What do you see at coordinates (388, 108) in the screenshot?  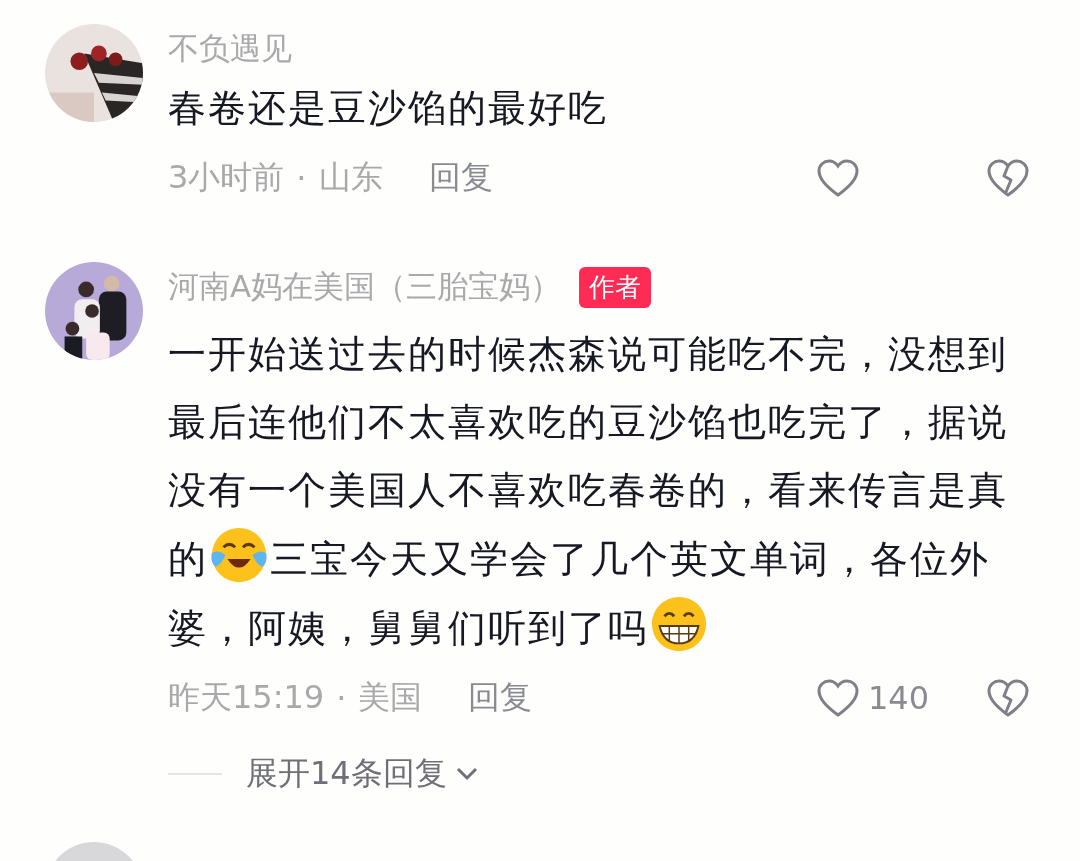 I see `comment-text: 春卷还是豆沙馅的最好吃` at bounding box center [388, 108].